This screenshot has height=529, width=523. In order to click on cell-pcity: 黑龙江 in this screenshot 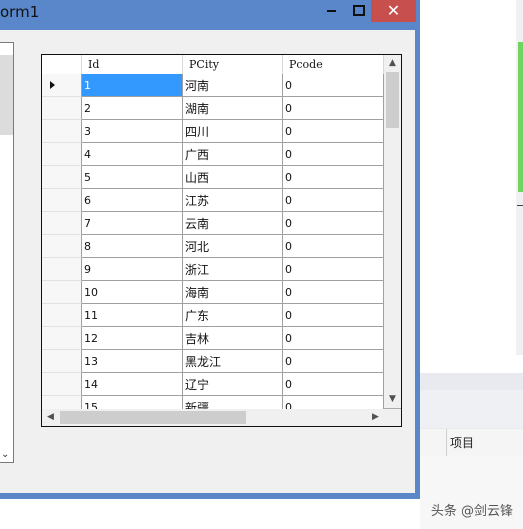, I will do `click(233, 361)`.